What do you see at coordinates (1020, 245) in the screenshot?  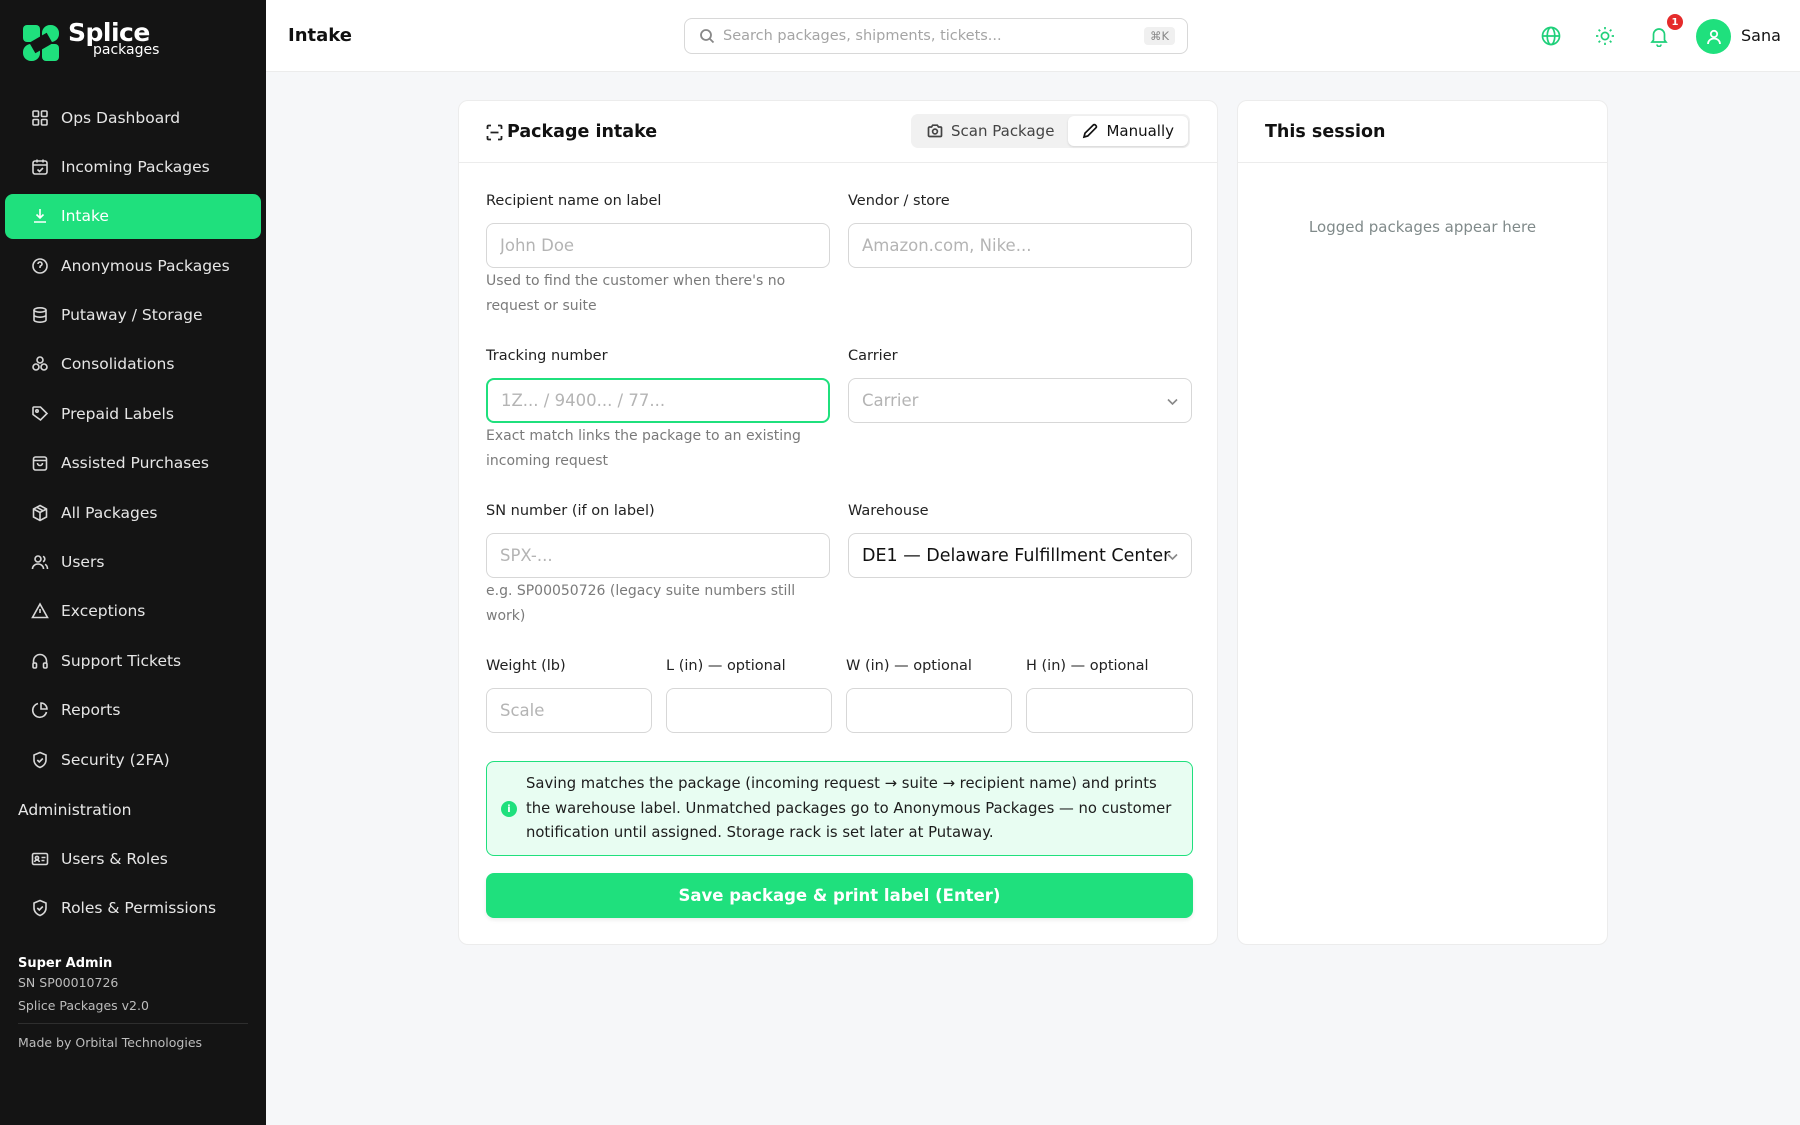 I see `vendor-input` at bounding box center [1020, 245].